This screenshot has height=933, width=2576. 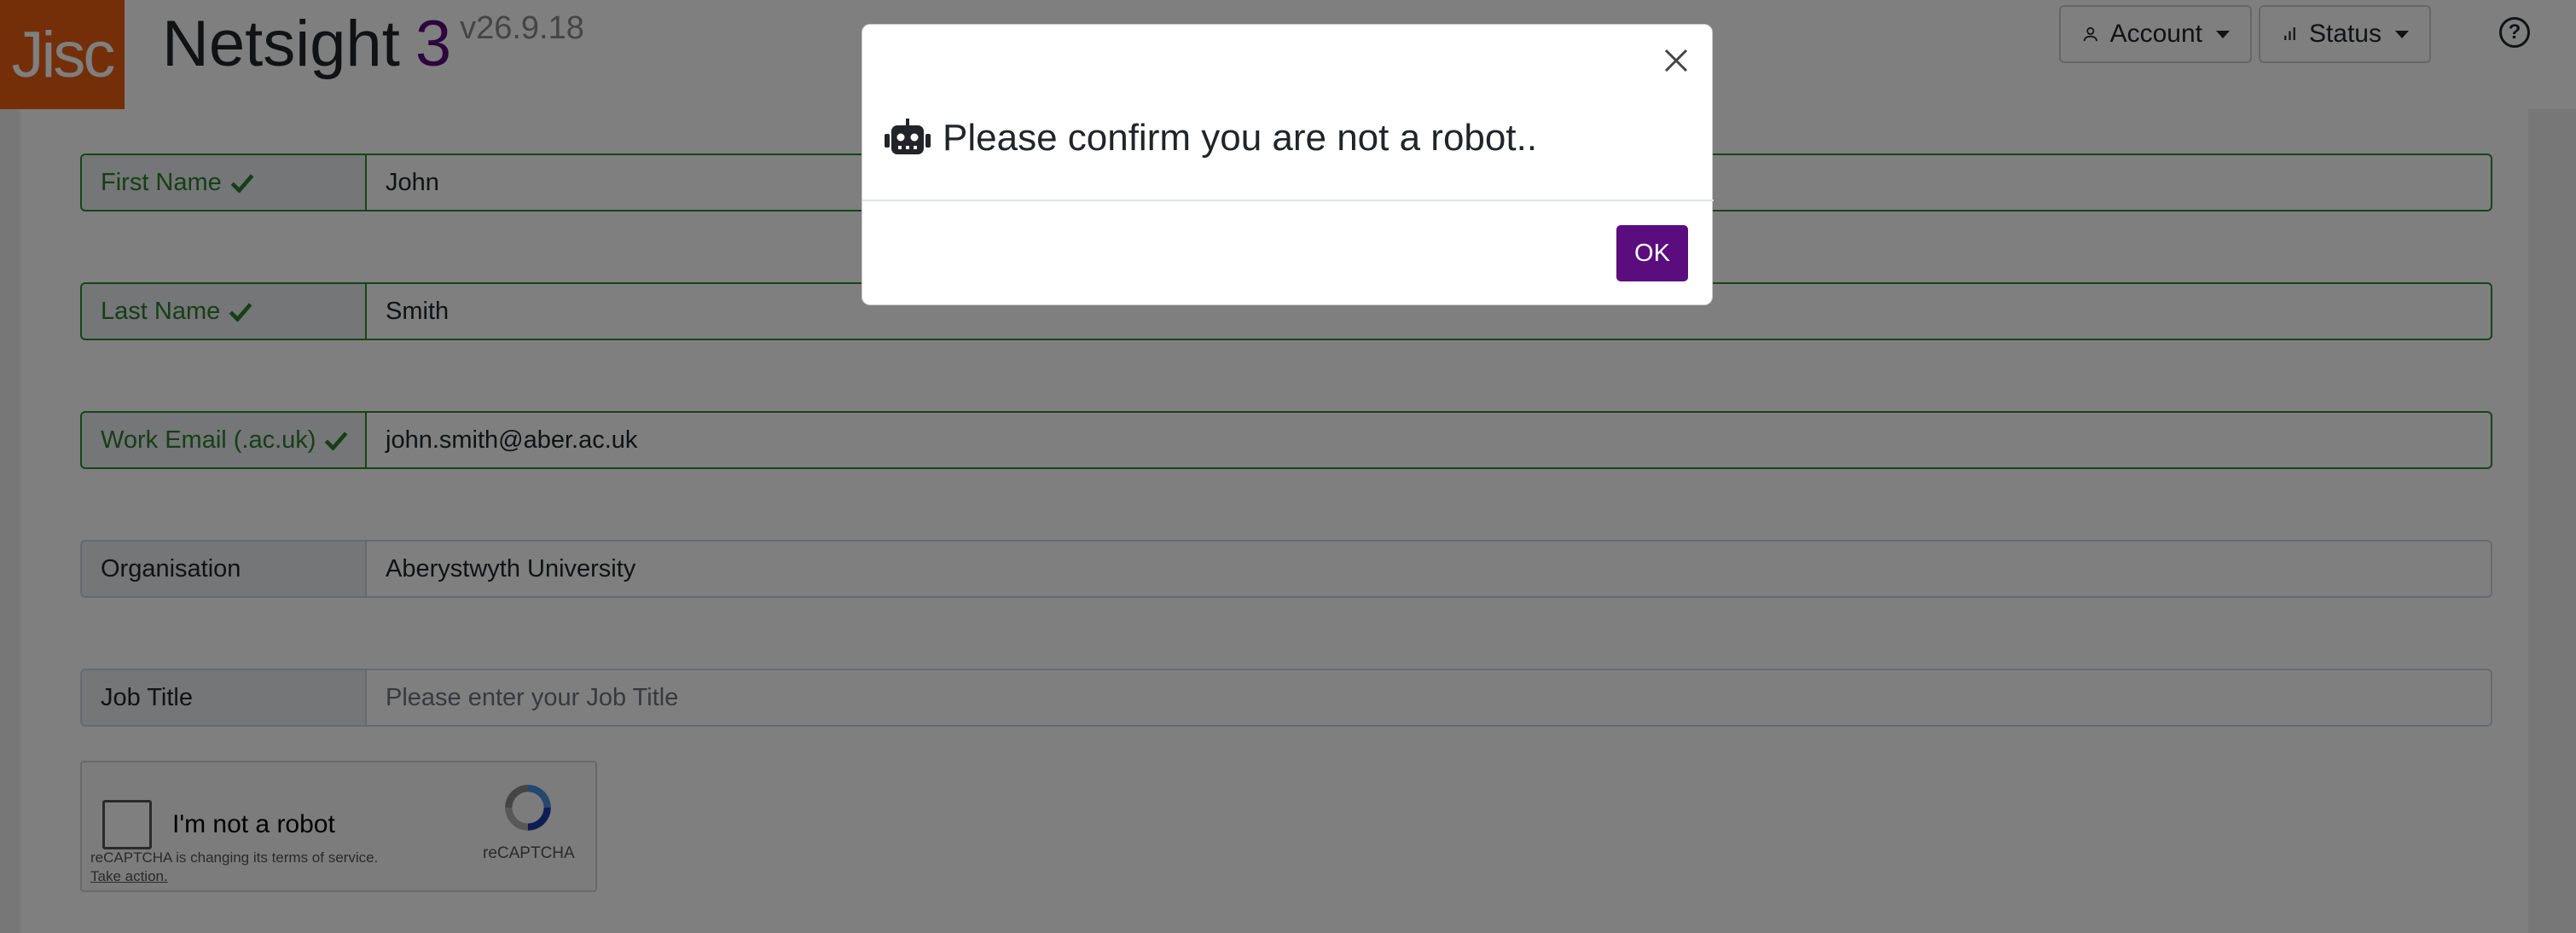 I want to click on dialog-title: Please confirm you are not a robot.., so click(x=1211, y=138).